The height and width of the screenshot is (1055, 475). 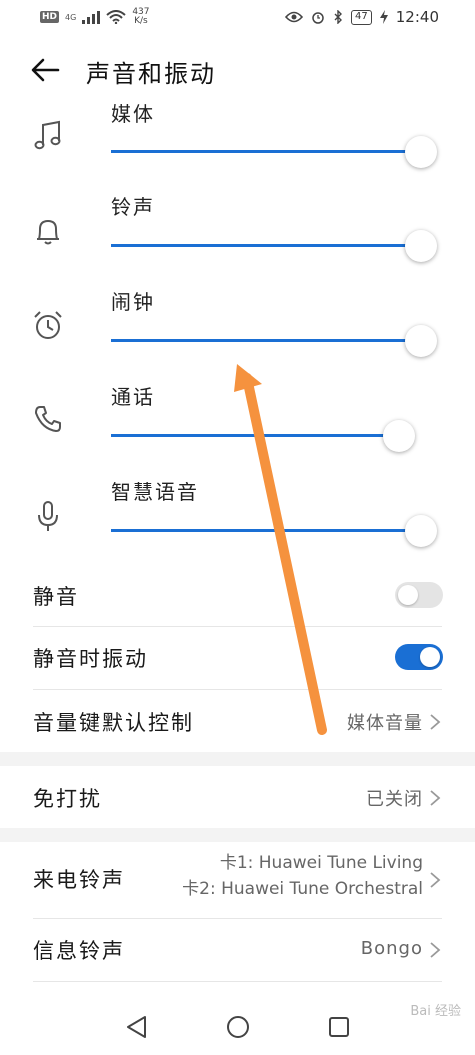 I want to click on navigation-bar, so click(x=237, y=1025).